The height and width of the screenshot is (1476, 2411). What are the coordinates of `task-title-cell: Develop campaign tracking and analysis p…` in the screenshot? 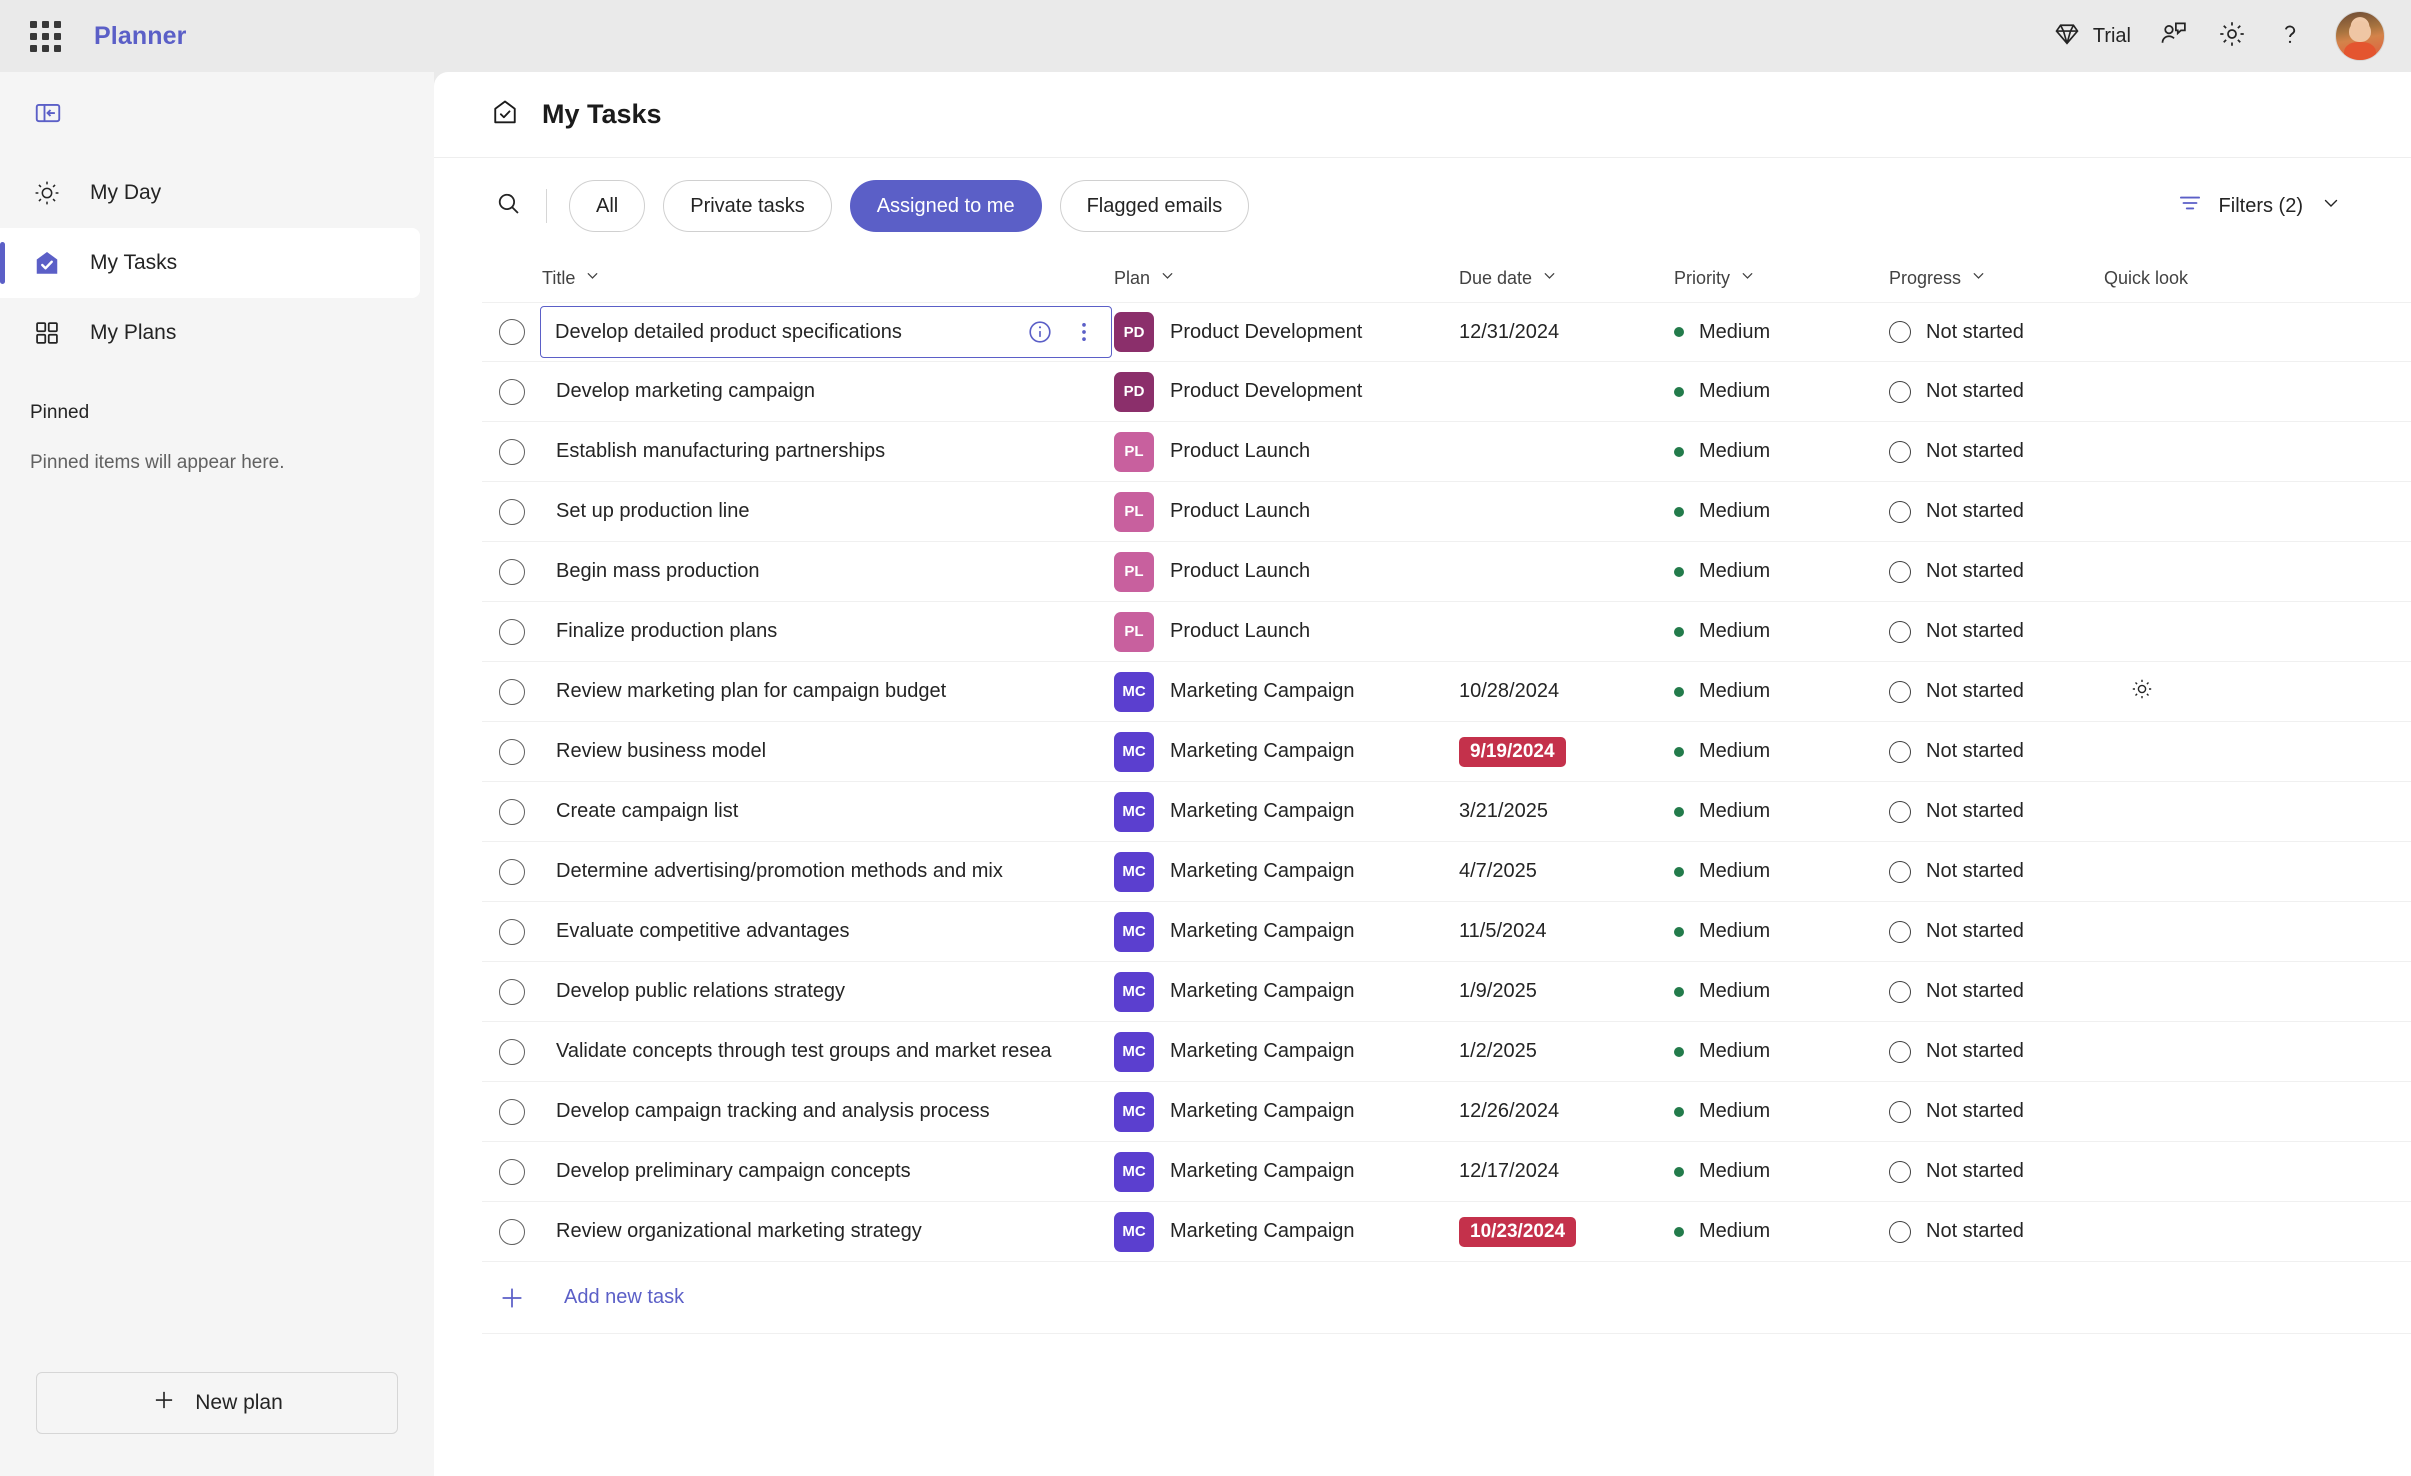 It's located at (828, 1111).